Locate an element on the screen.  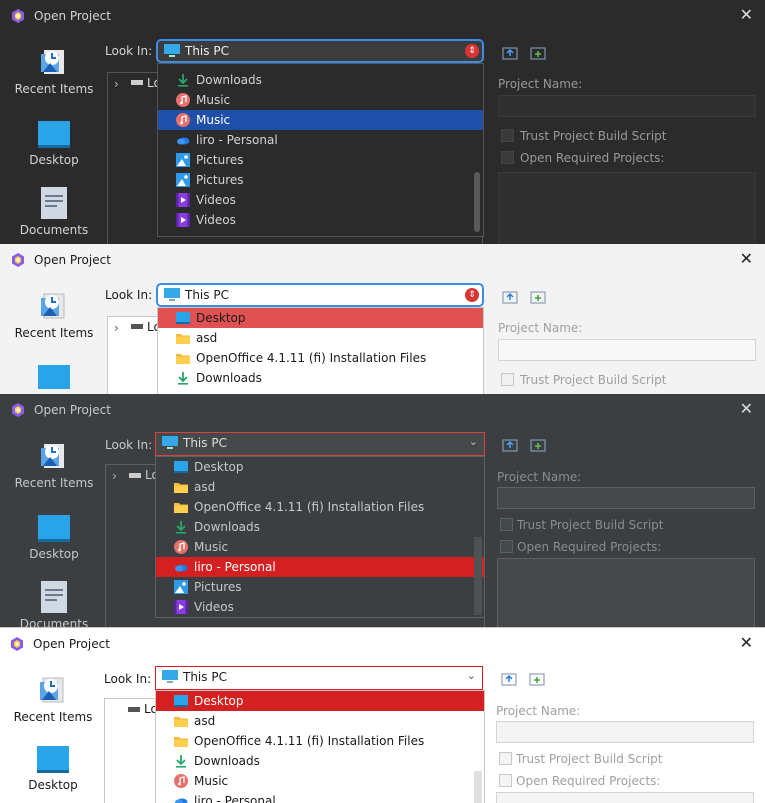
recent-items-icon is located at coordinates (52, 690).